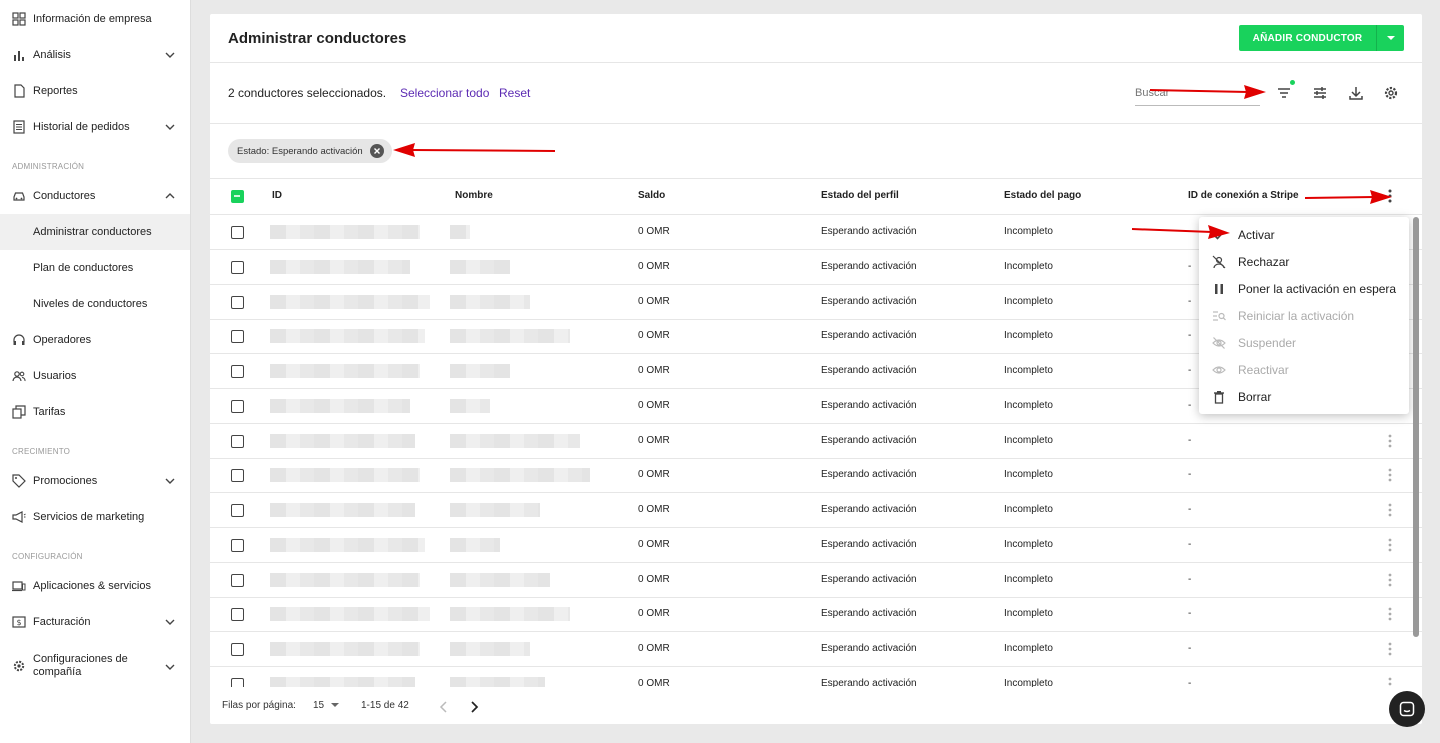 Image resolution: width=1440 pixels, height=743 pixels. Describe the element at coordinates (1304, 261) in the screenshot. I see `menu-item-rechazar: Rechazar` at that location.